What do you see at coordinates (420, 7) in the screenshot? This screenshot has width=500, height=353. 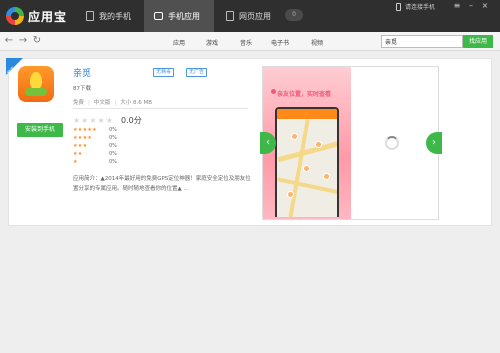 I see `connect-phone-label: 请连接手机` at bounding box center [420, 7].